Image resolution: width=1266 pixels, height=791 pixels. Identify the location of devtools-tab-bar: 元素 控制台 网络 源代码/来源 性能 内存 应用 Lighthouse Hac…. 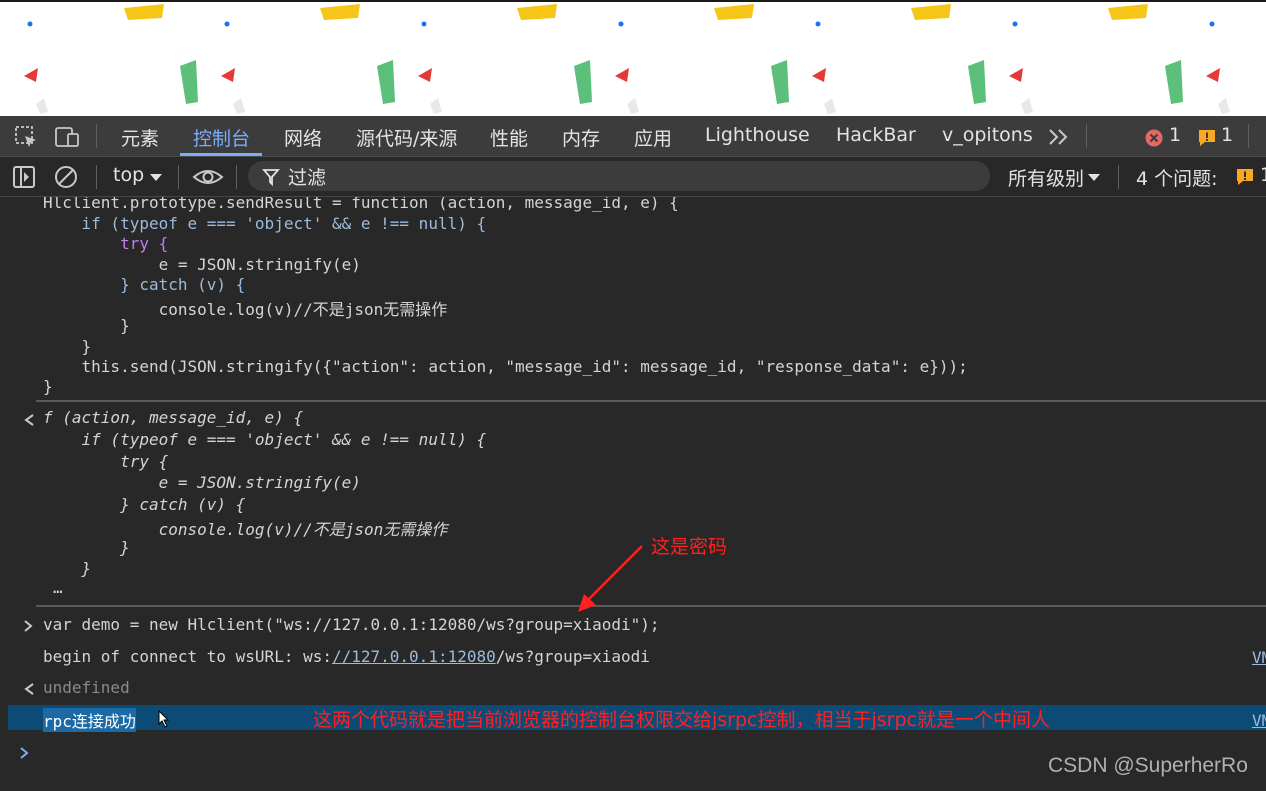
(633, 136).